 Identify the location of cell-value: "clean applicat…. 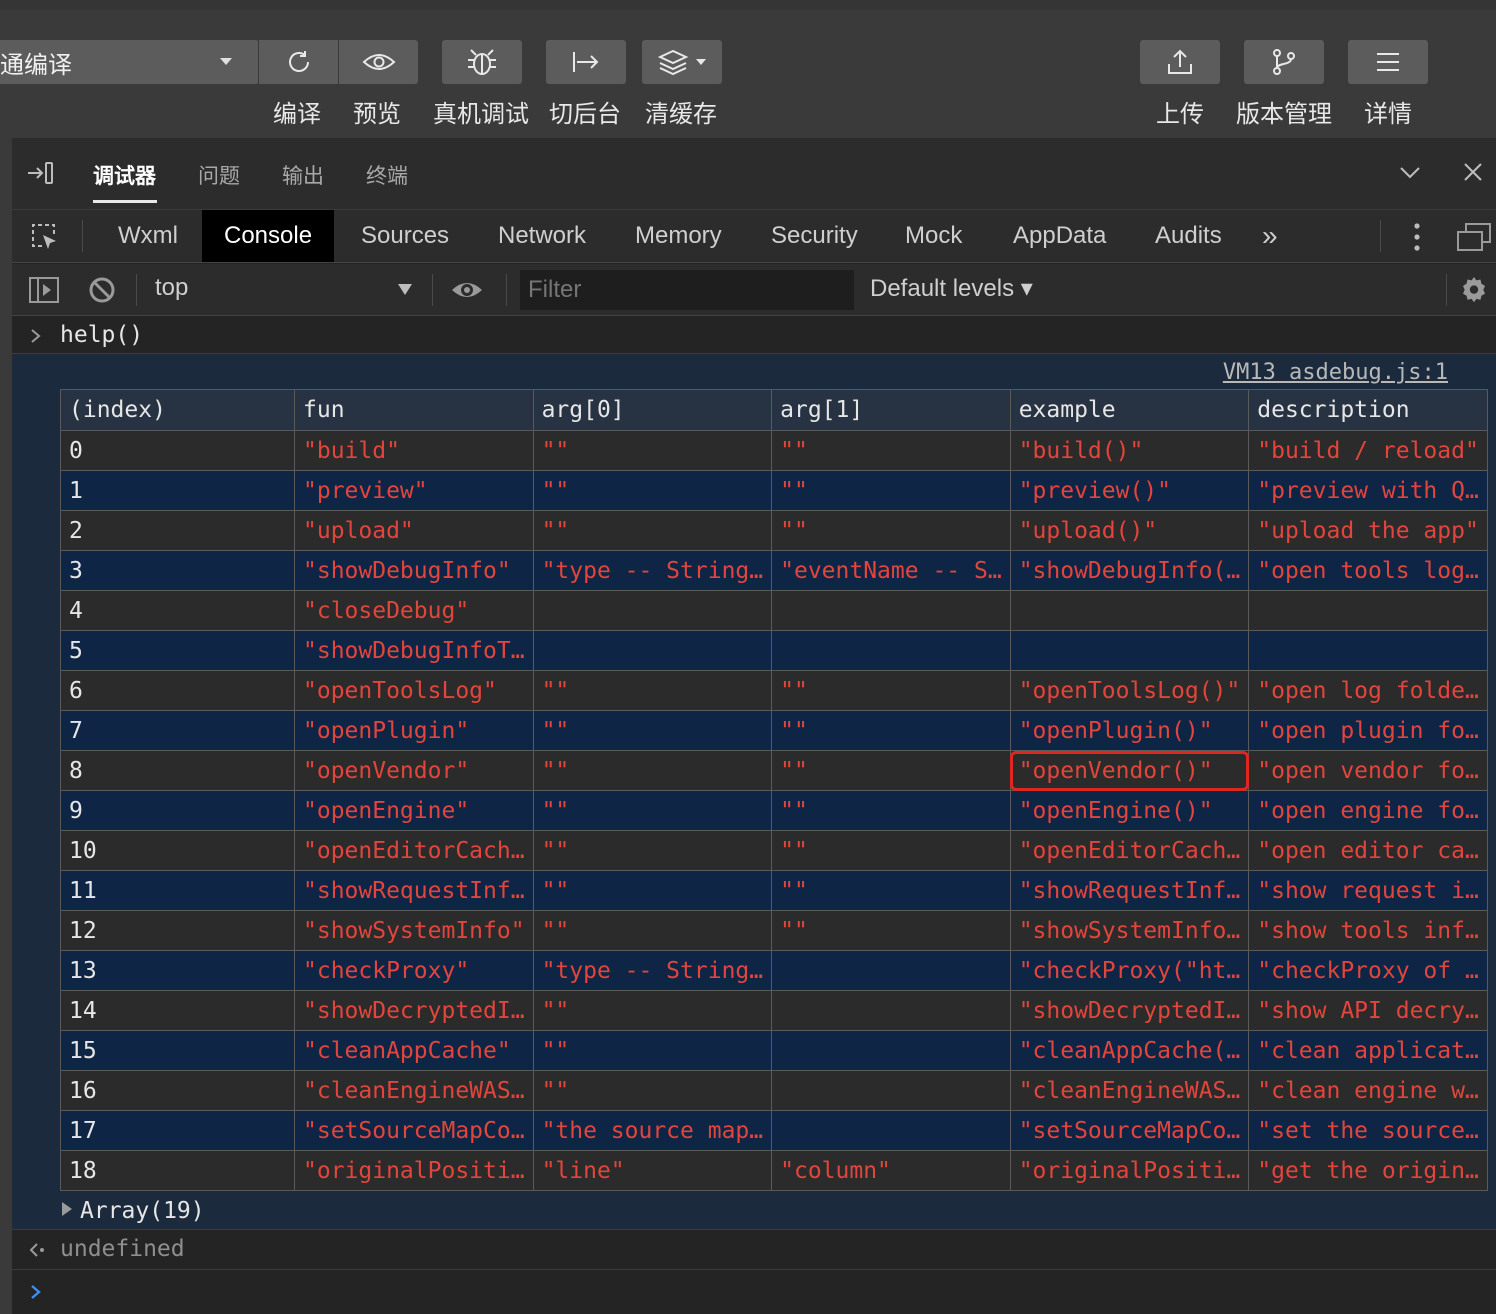
(1368, 1050).